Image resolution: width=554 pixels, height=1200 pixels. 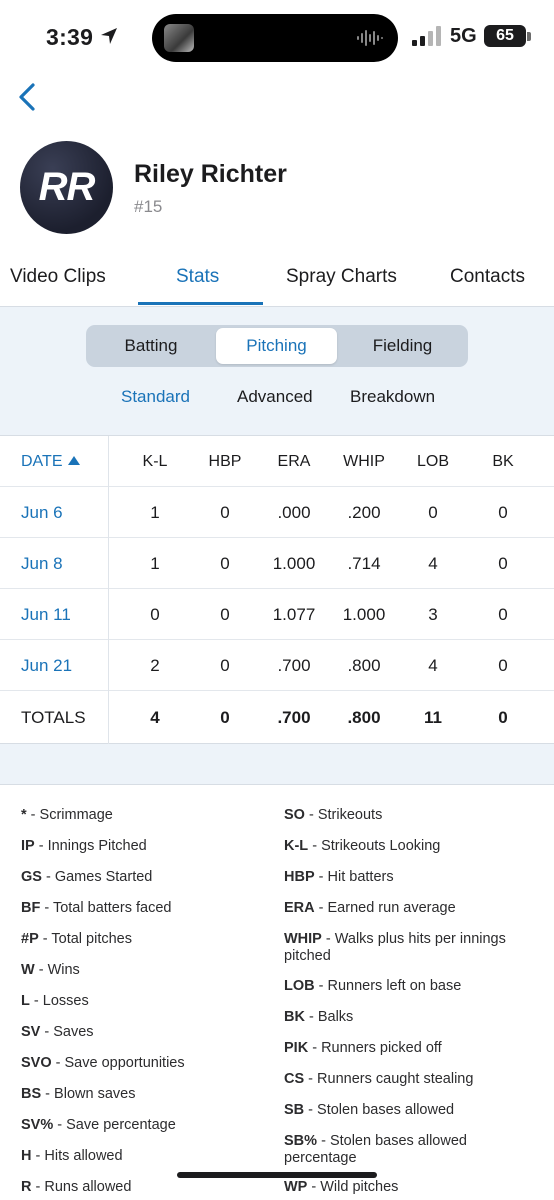 I want to click on total-kl: 4, so click(x=155, y=717).